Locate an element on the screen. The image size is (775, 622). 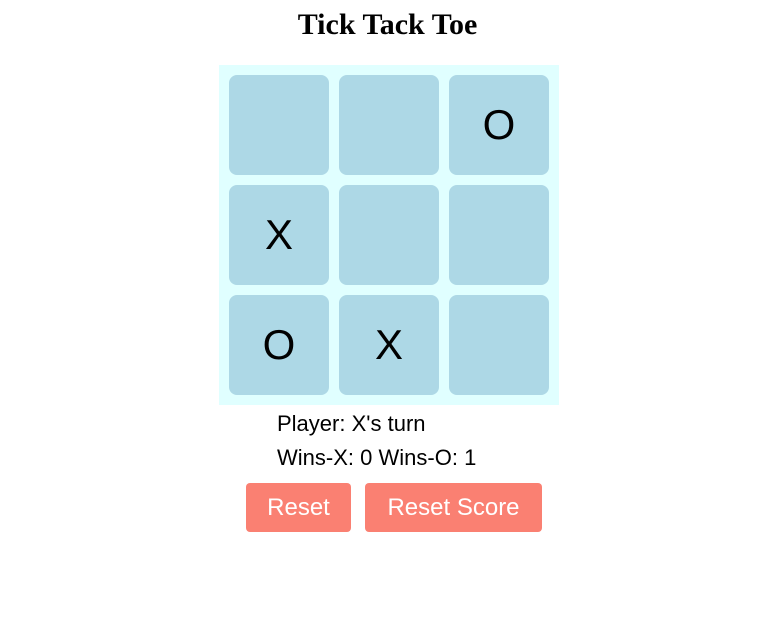
board-cell-4: X is located at coordinates (279, 235).